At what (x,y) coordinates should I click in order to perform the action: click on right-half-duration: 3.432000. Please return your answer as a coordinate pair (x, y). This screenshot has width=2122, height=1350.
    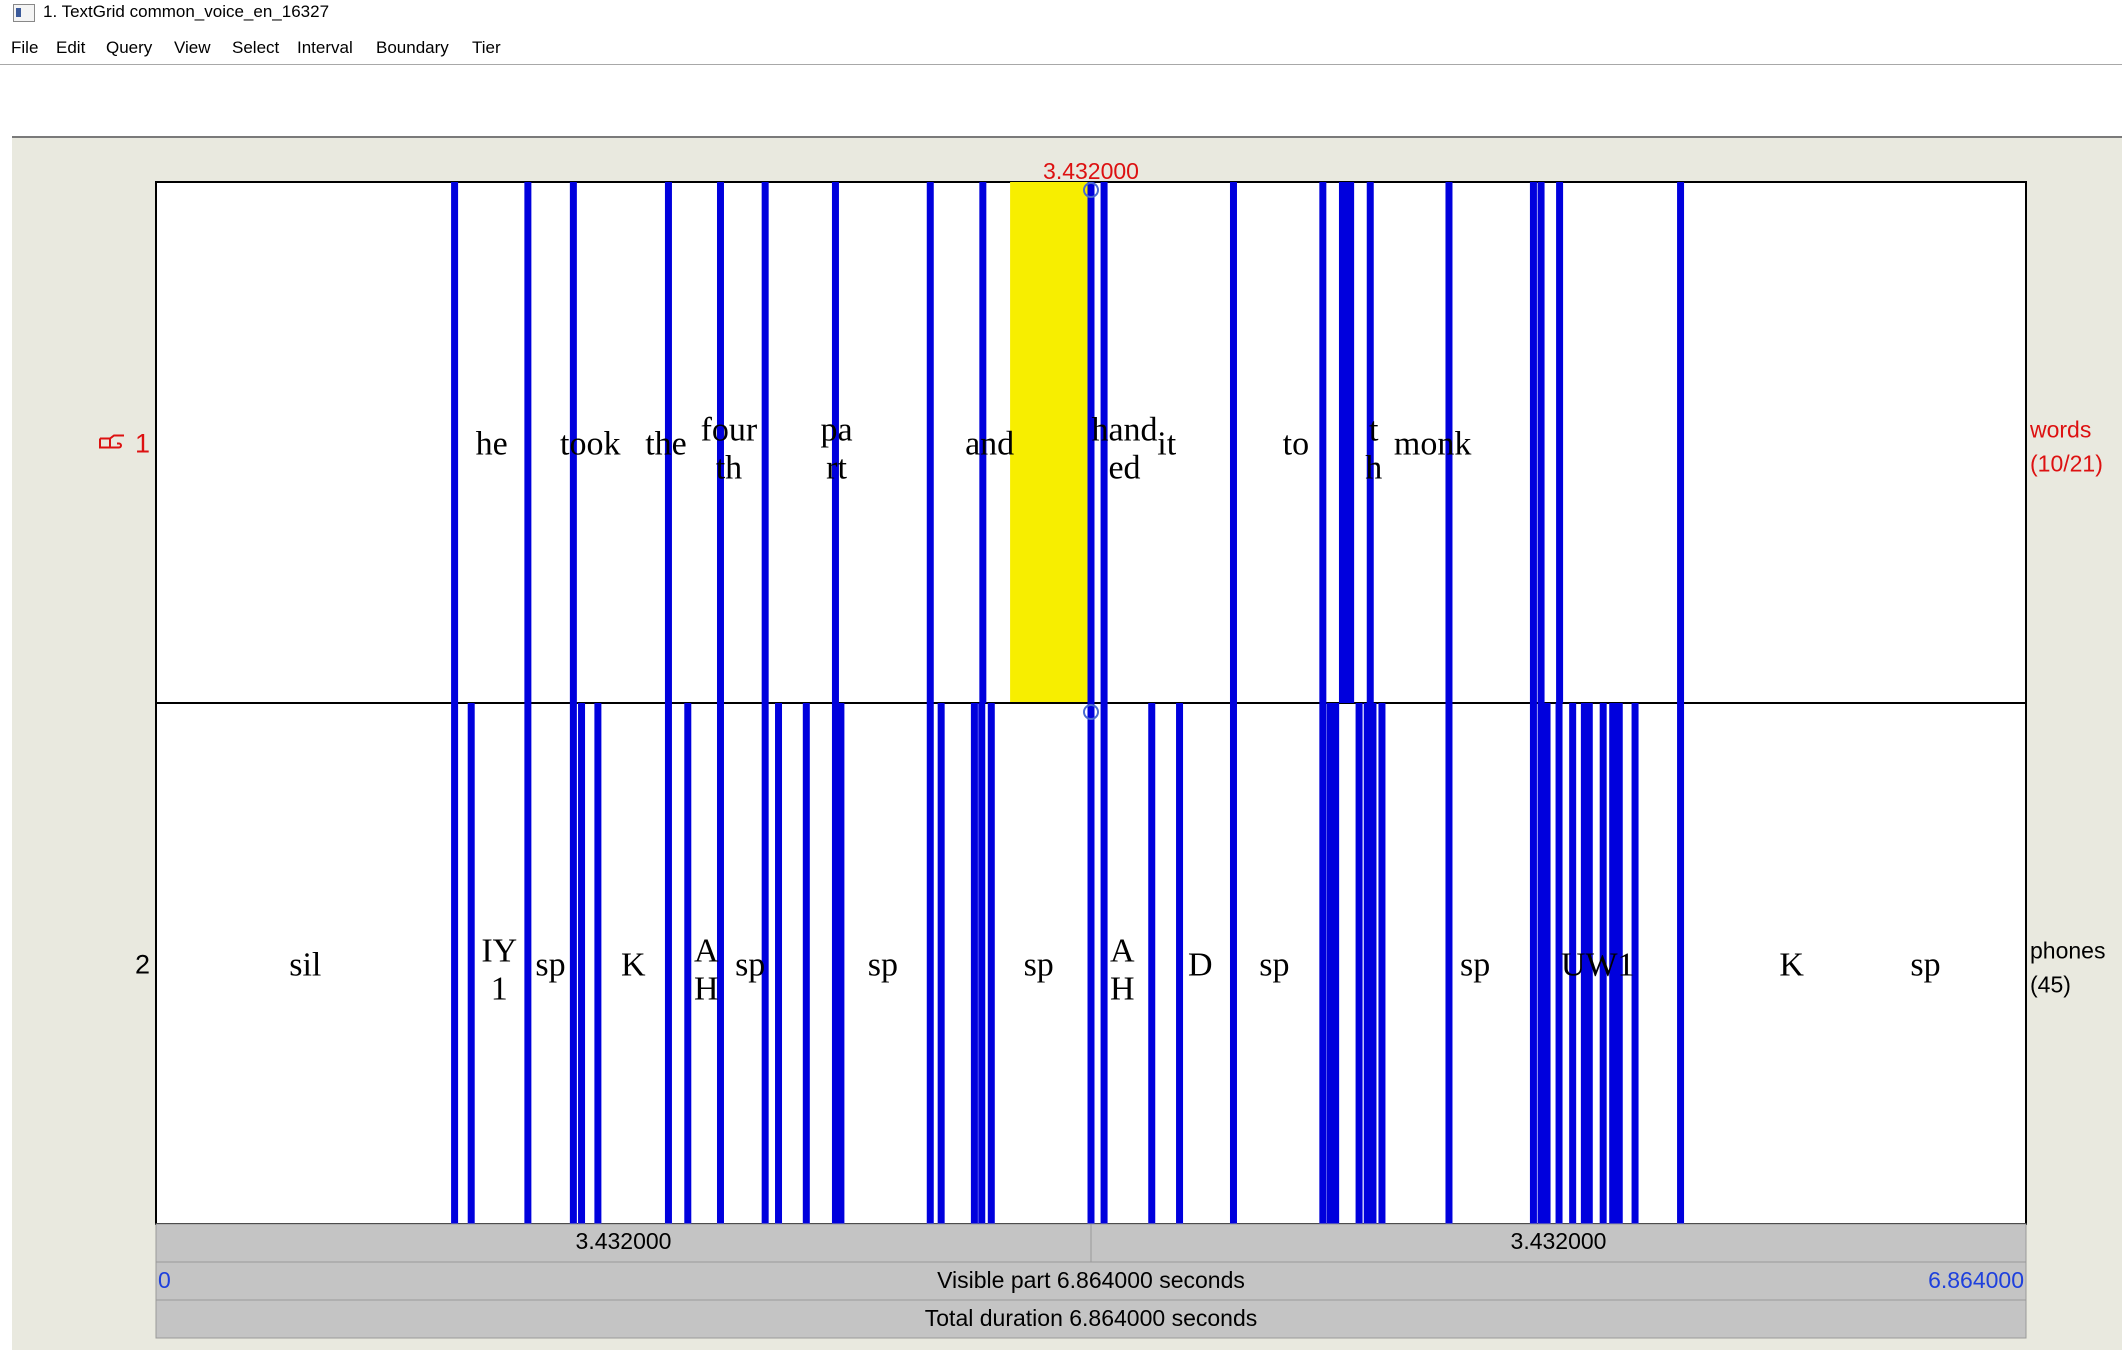
    Looking at the image, I should click on (1559, 1241).